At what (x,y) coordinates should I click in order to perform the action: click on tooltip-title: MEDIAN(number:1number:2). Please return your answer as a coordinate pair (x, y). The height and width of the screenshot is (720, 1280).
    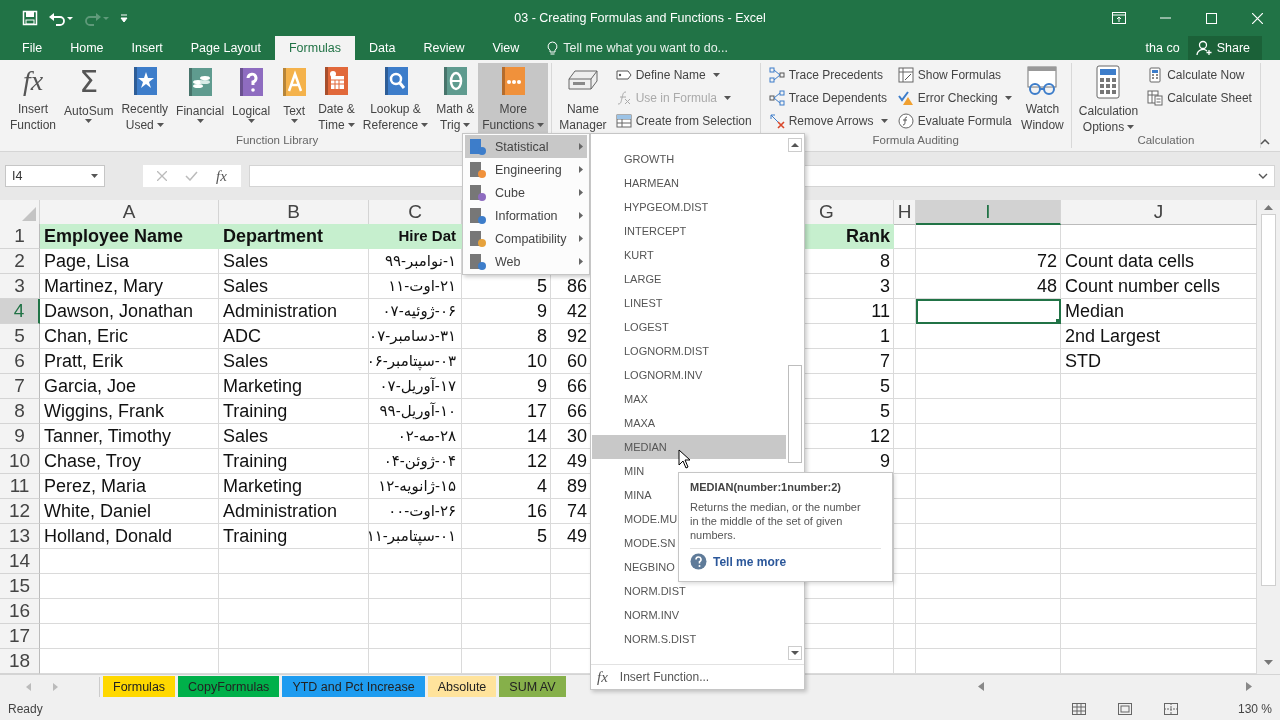
    Looking at the image, I should click on (766, 487).